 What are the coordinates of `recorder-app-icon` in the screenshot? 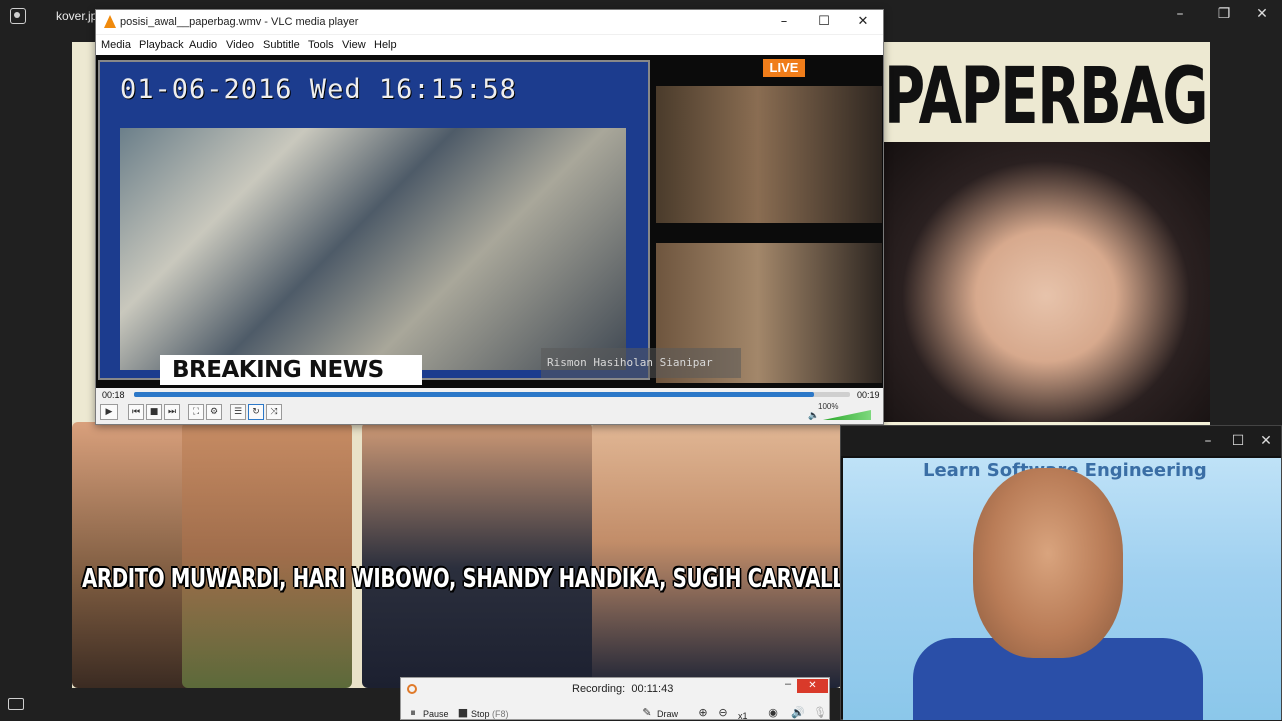 It's located at (412, 689).